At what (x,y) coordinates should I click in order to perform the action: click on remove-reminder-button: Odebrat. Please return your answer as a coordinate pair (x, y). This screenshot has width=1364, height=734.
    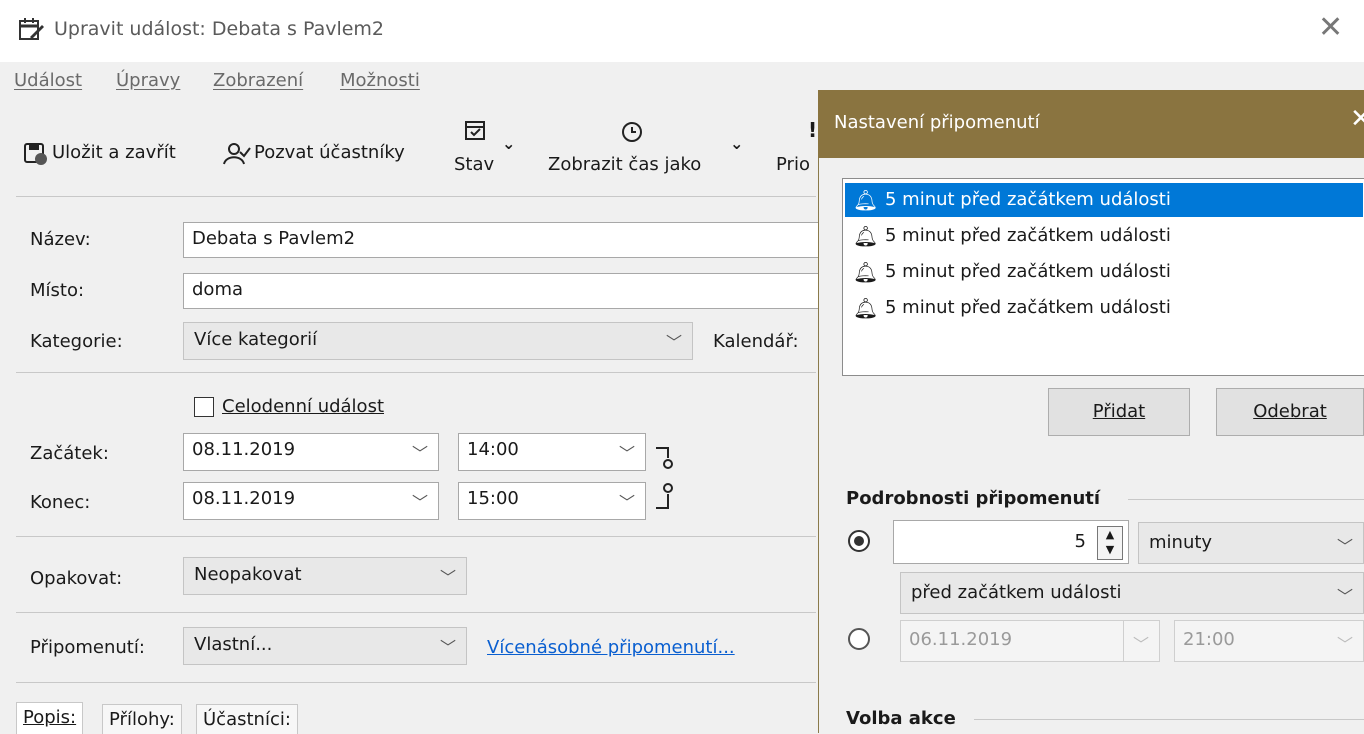
    Looking at the image, I should click on (1290, 412).